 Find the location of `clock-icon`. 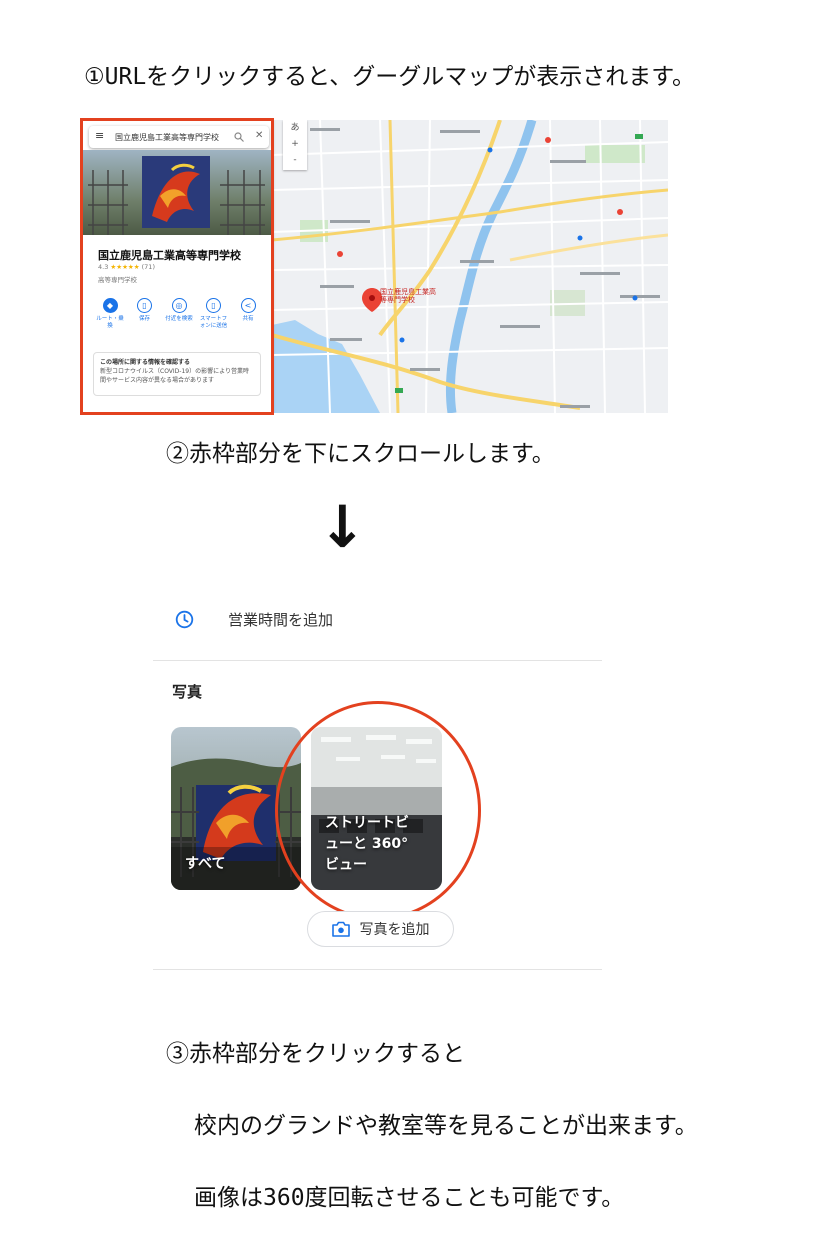

clock-icon is located at coordinates (184, 619).